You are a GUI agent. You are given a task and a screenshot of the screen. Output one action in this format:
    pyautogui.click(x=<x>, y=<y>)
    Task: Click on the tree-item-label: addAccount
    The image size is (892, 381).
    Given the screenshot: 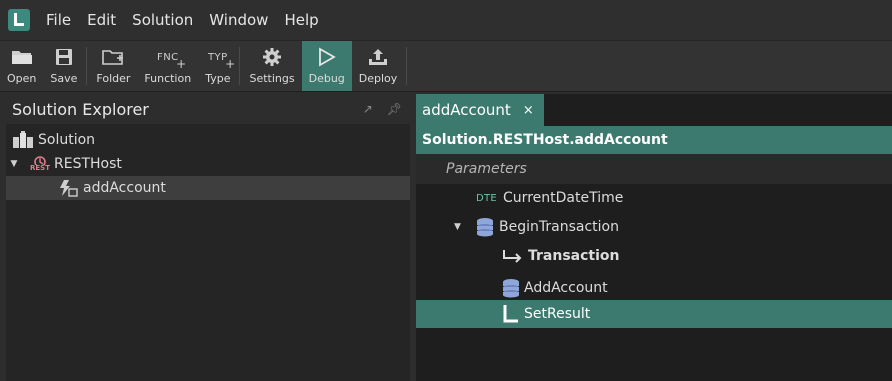 What is the action you would take?
    pyautogui.click(x=124, y=188)
    